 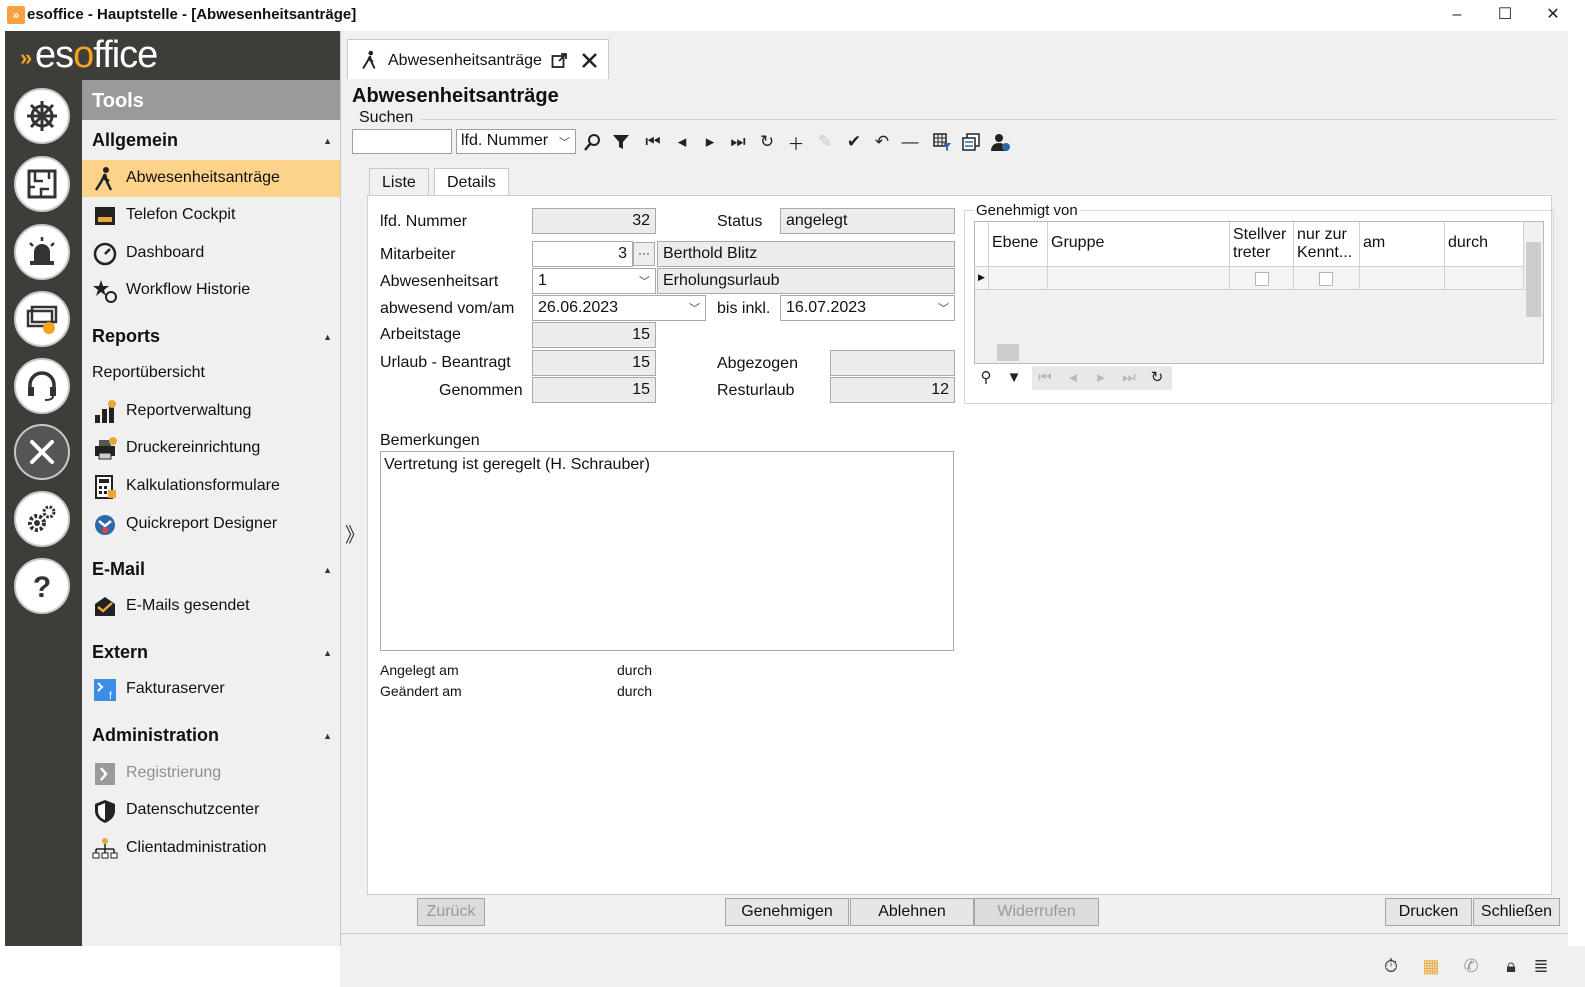 I want to click on grid-cell-am, so click(x=1402, y=278).